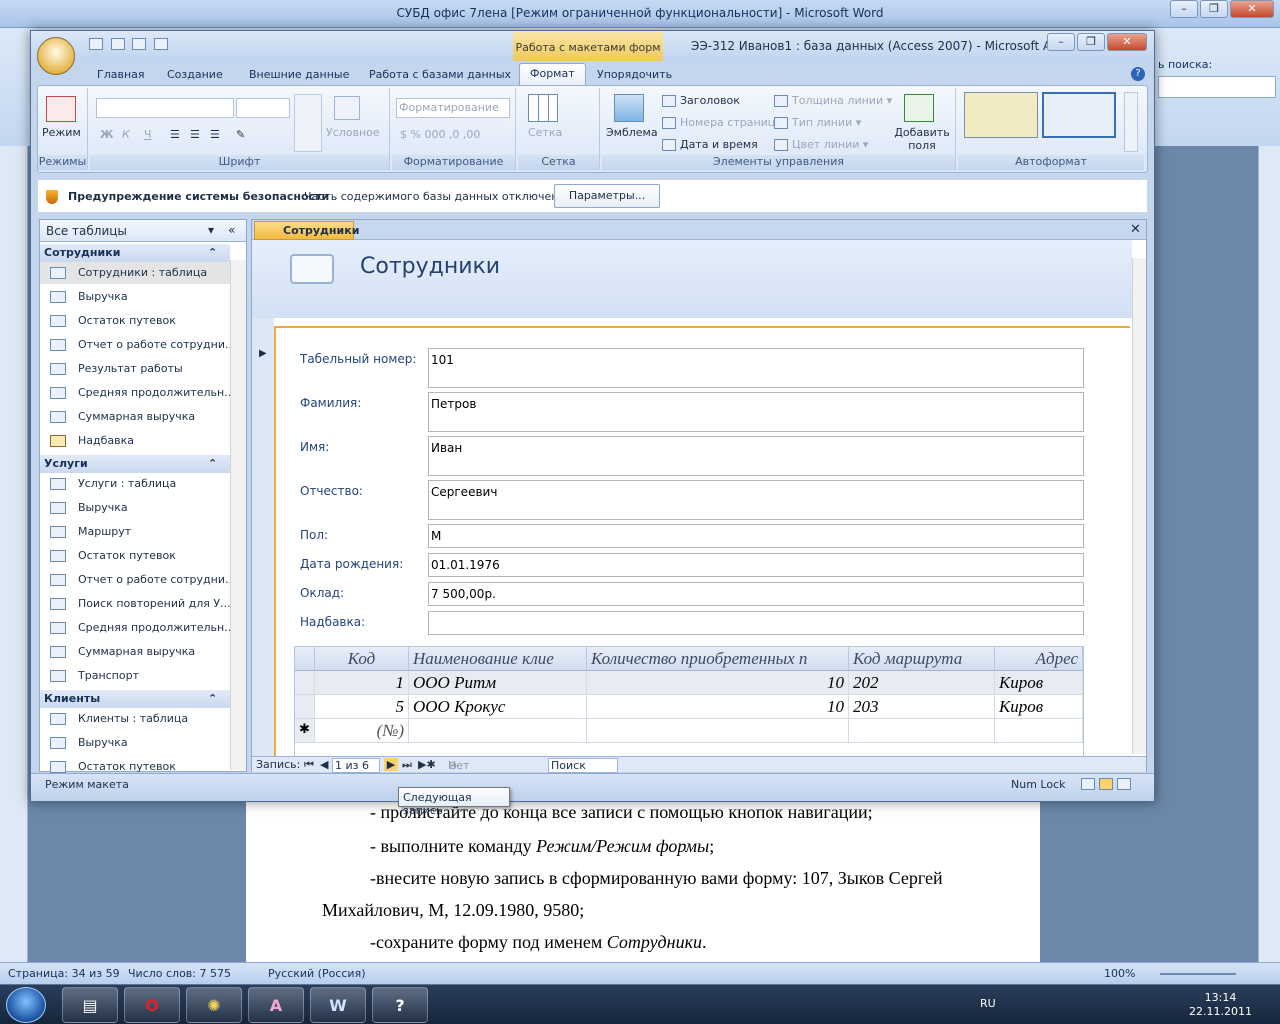 This screenshot has height=1024, width=1280. Describe the element at coordinates (135, 719) in the screenshot. I see `nav-item: Клиенты : таблица` at that location.